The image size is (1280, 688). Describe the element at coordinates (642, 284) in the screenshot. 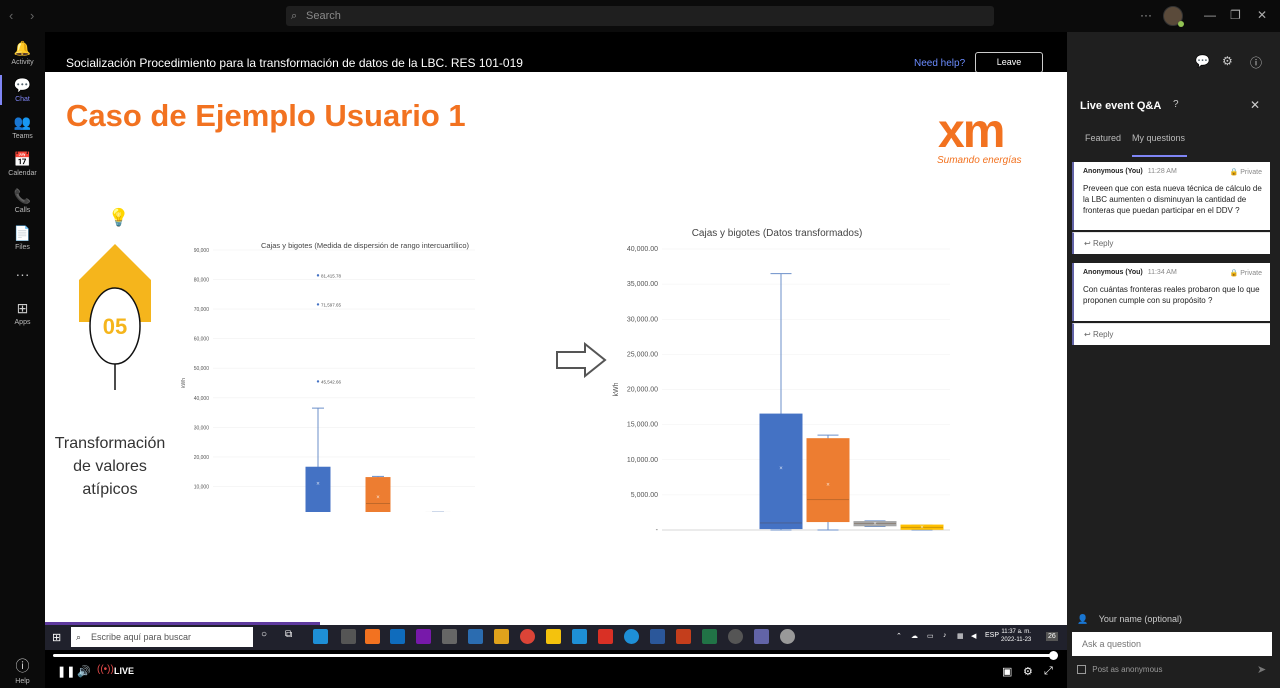

I see `y-tick-label: 35,000.00` at that location.